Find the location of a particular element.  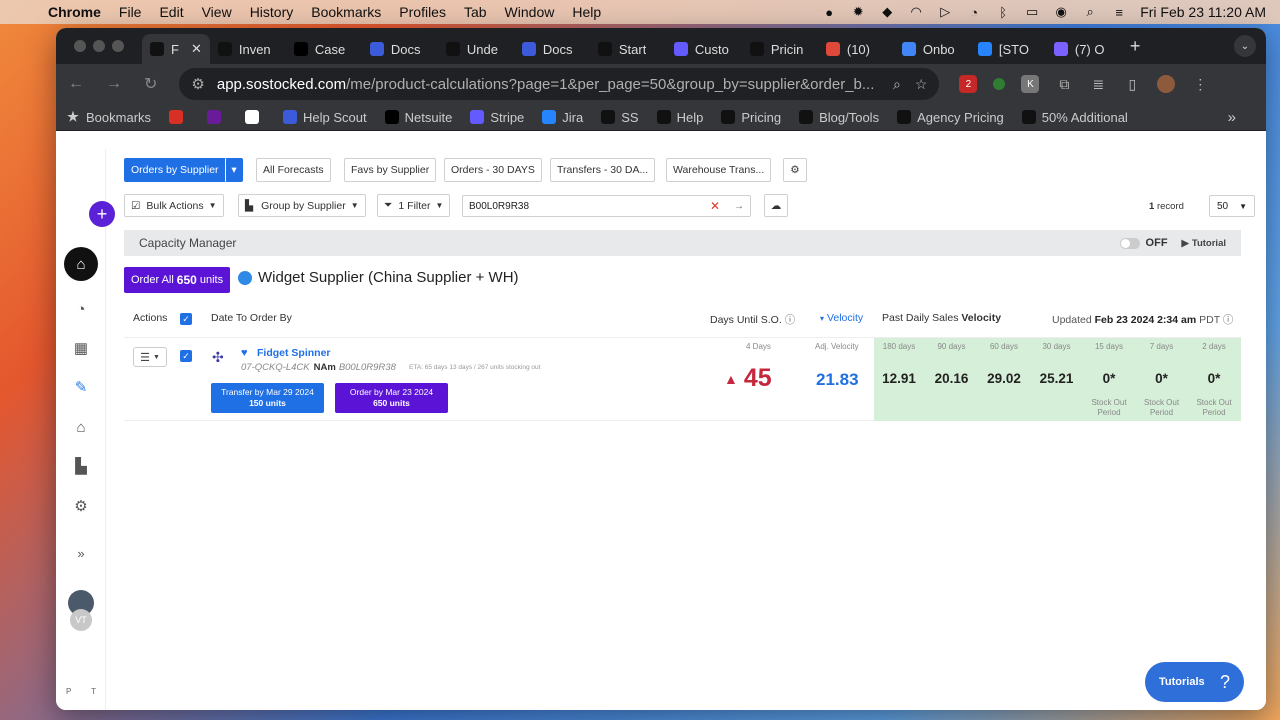

browser-tab: Unde is located at coordinates (476, 49).